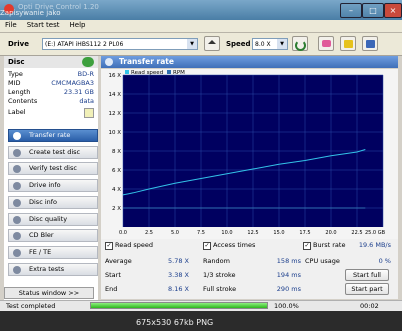  Describe the element at coordinates (52, 92) in the screenshot. I see `disc-length-row: Length 23.31 GB` at that location.